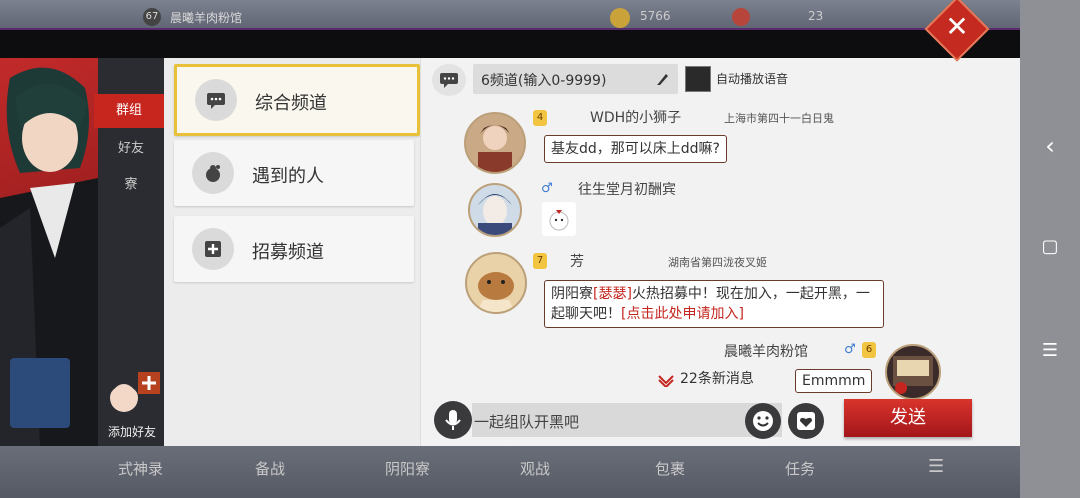 This screenshot has height=498, width=1080. Describe the element at coordinates (540, 118) in the screenshot. I see `level-badge: 4` at that location.